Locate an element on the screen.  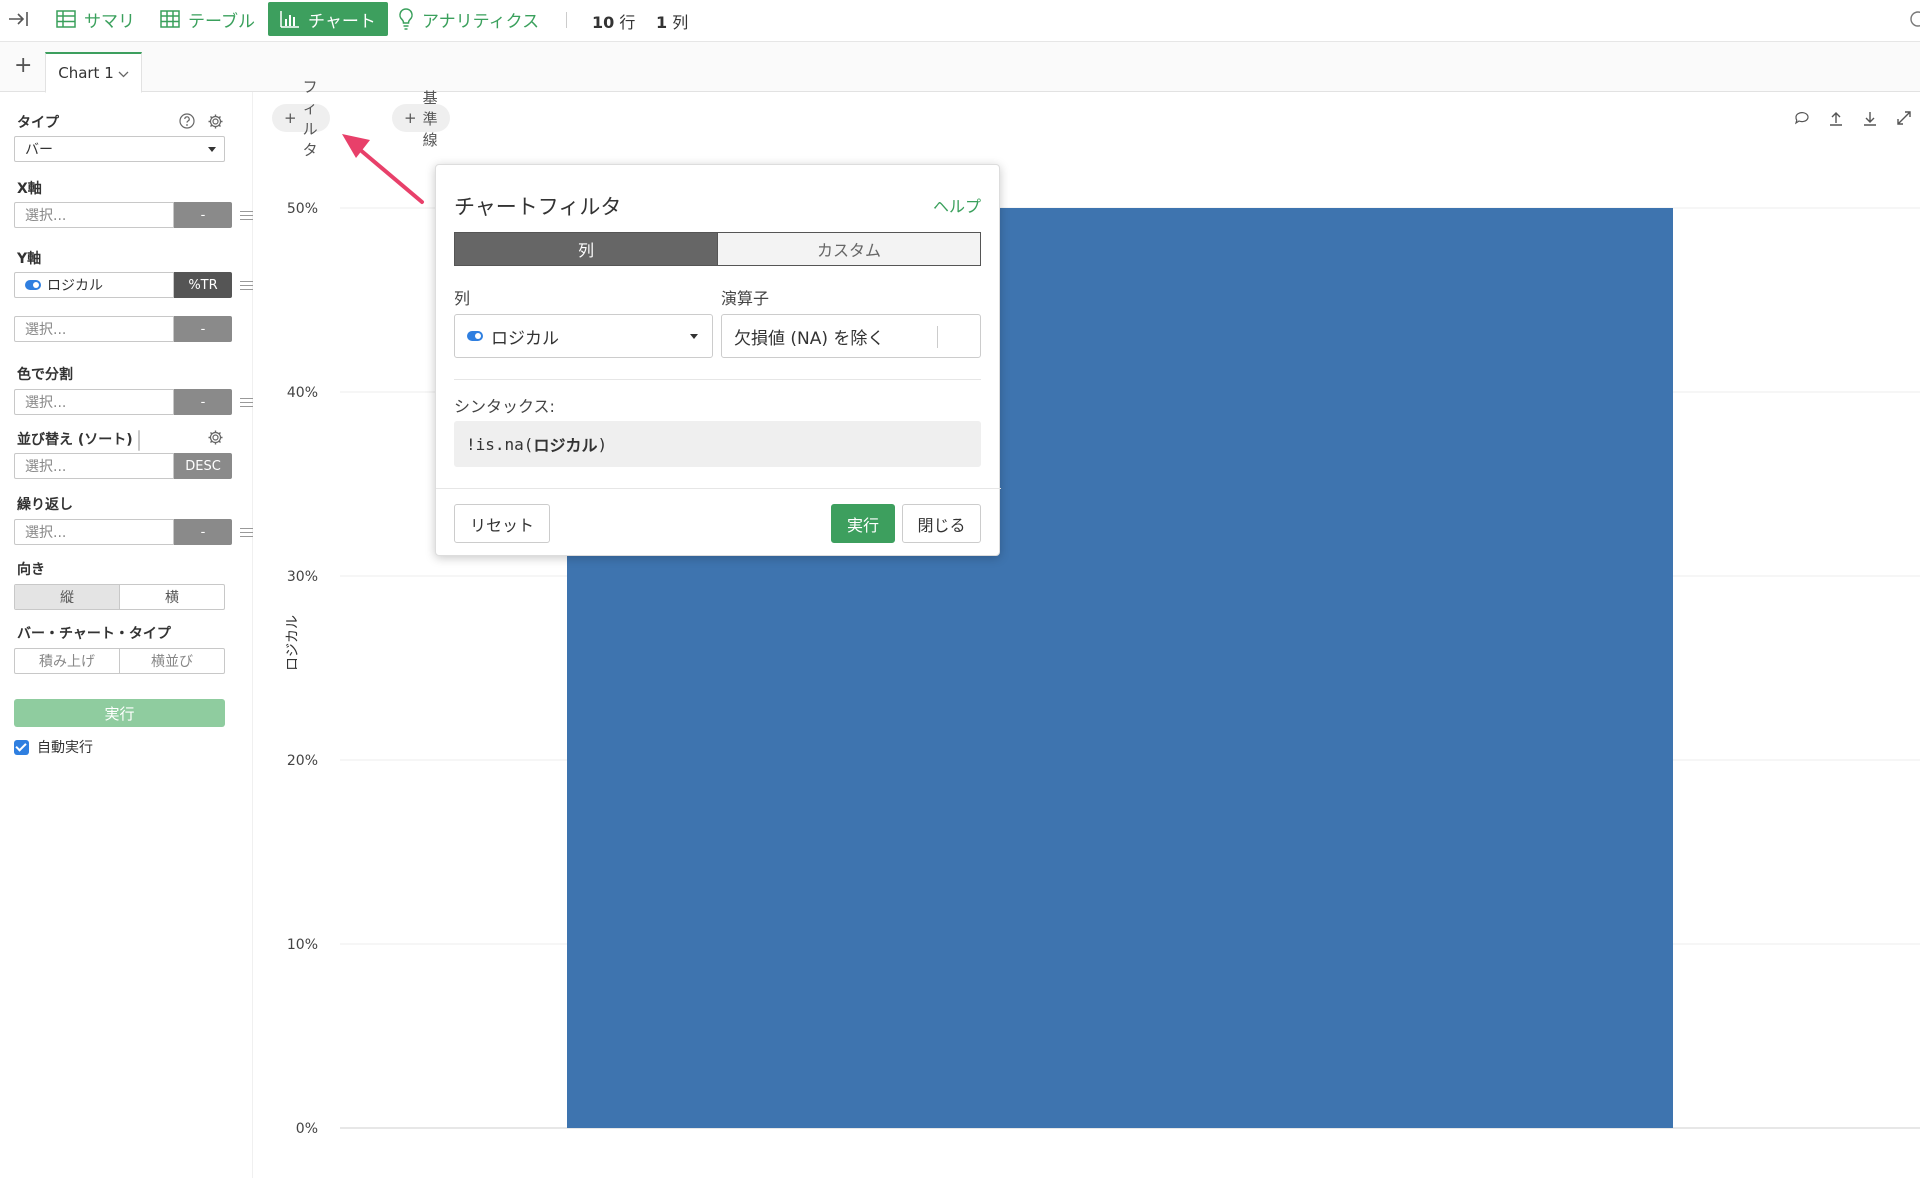
column-label: 列 is located at coordinates (462, 298).